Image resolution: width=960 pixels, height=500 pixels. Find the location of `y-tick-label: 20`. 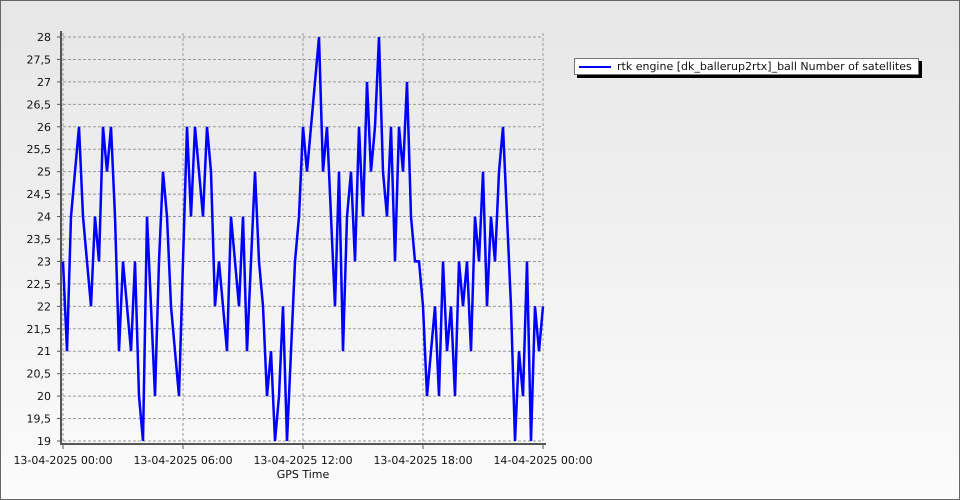

y-tick-label: 20 is located at coordinates (44, 397).